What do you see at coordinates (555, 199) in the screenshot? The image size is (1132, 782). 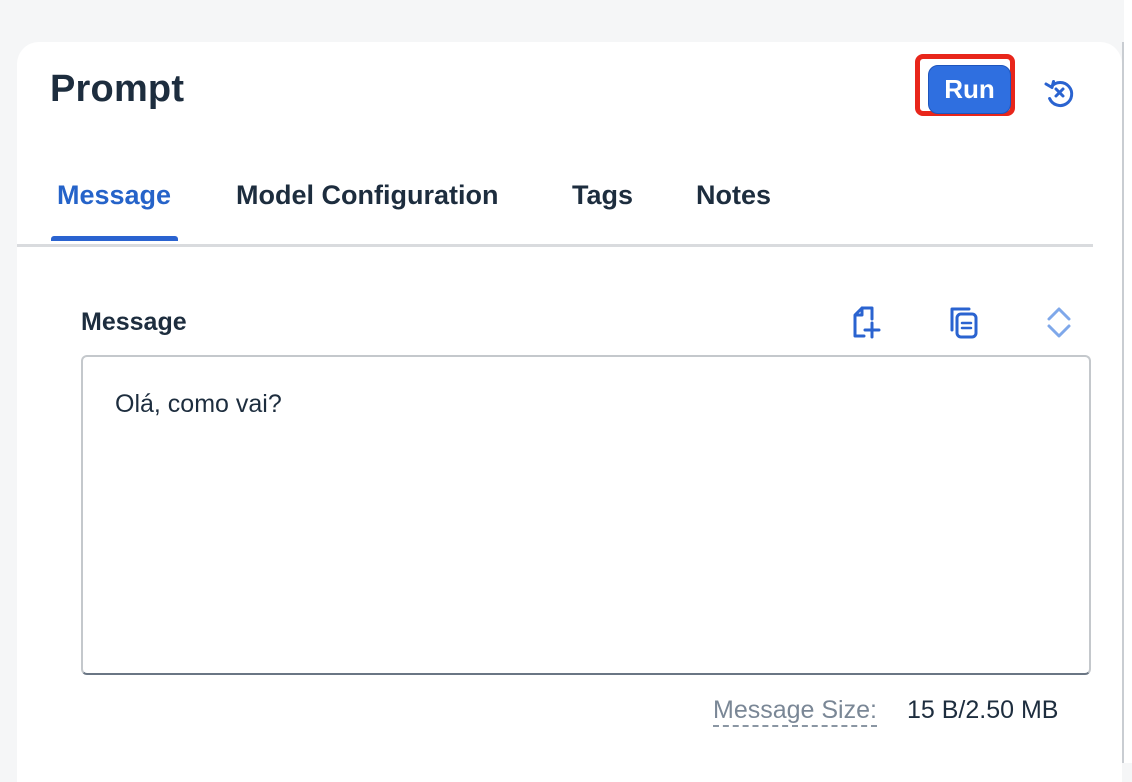 I see `tab-bar: Message Model Configuration Tags Notes` at bounding box center [555, 199].